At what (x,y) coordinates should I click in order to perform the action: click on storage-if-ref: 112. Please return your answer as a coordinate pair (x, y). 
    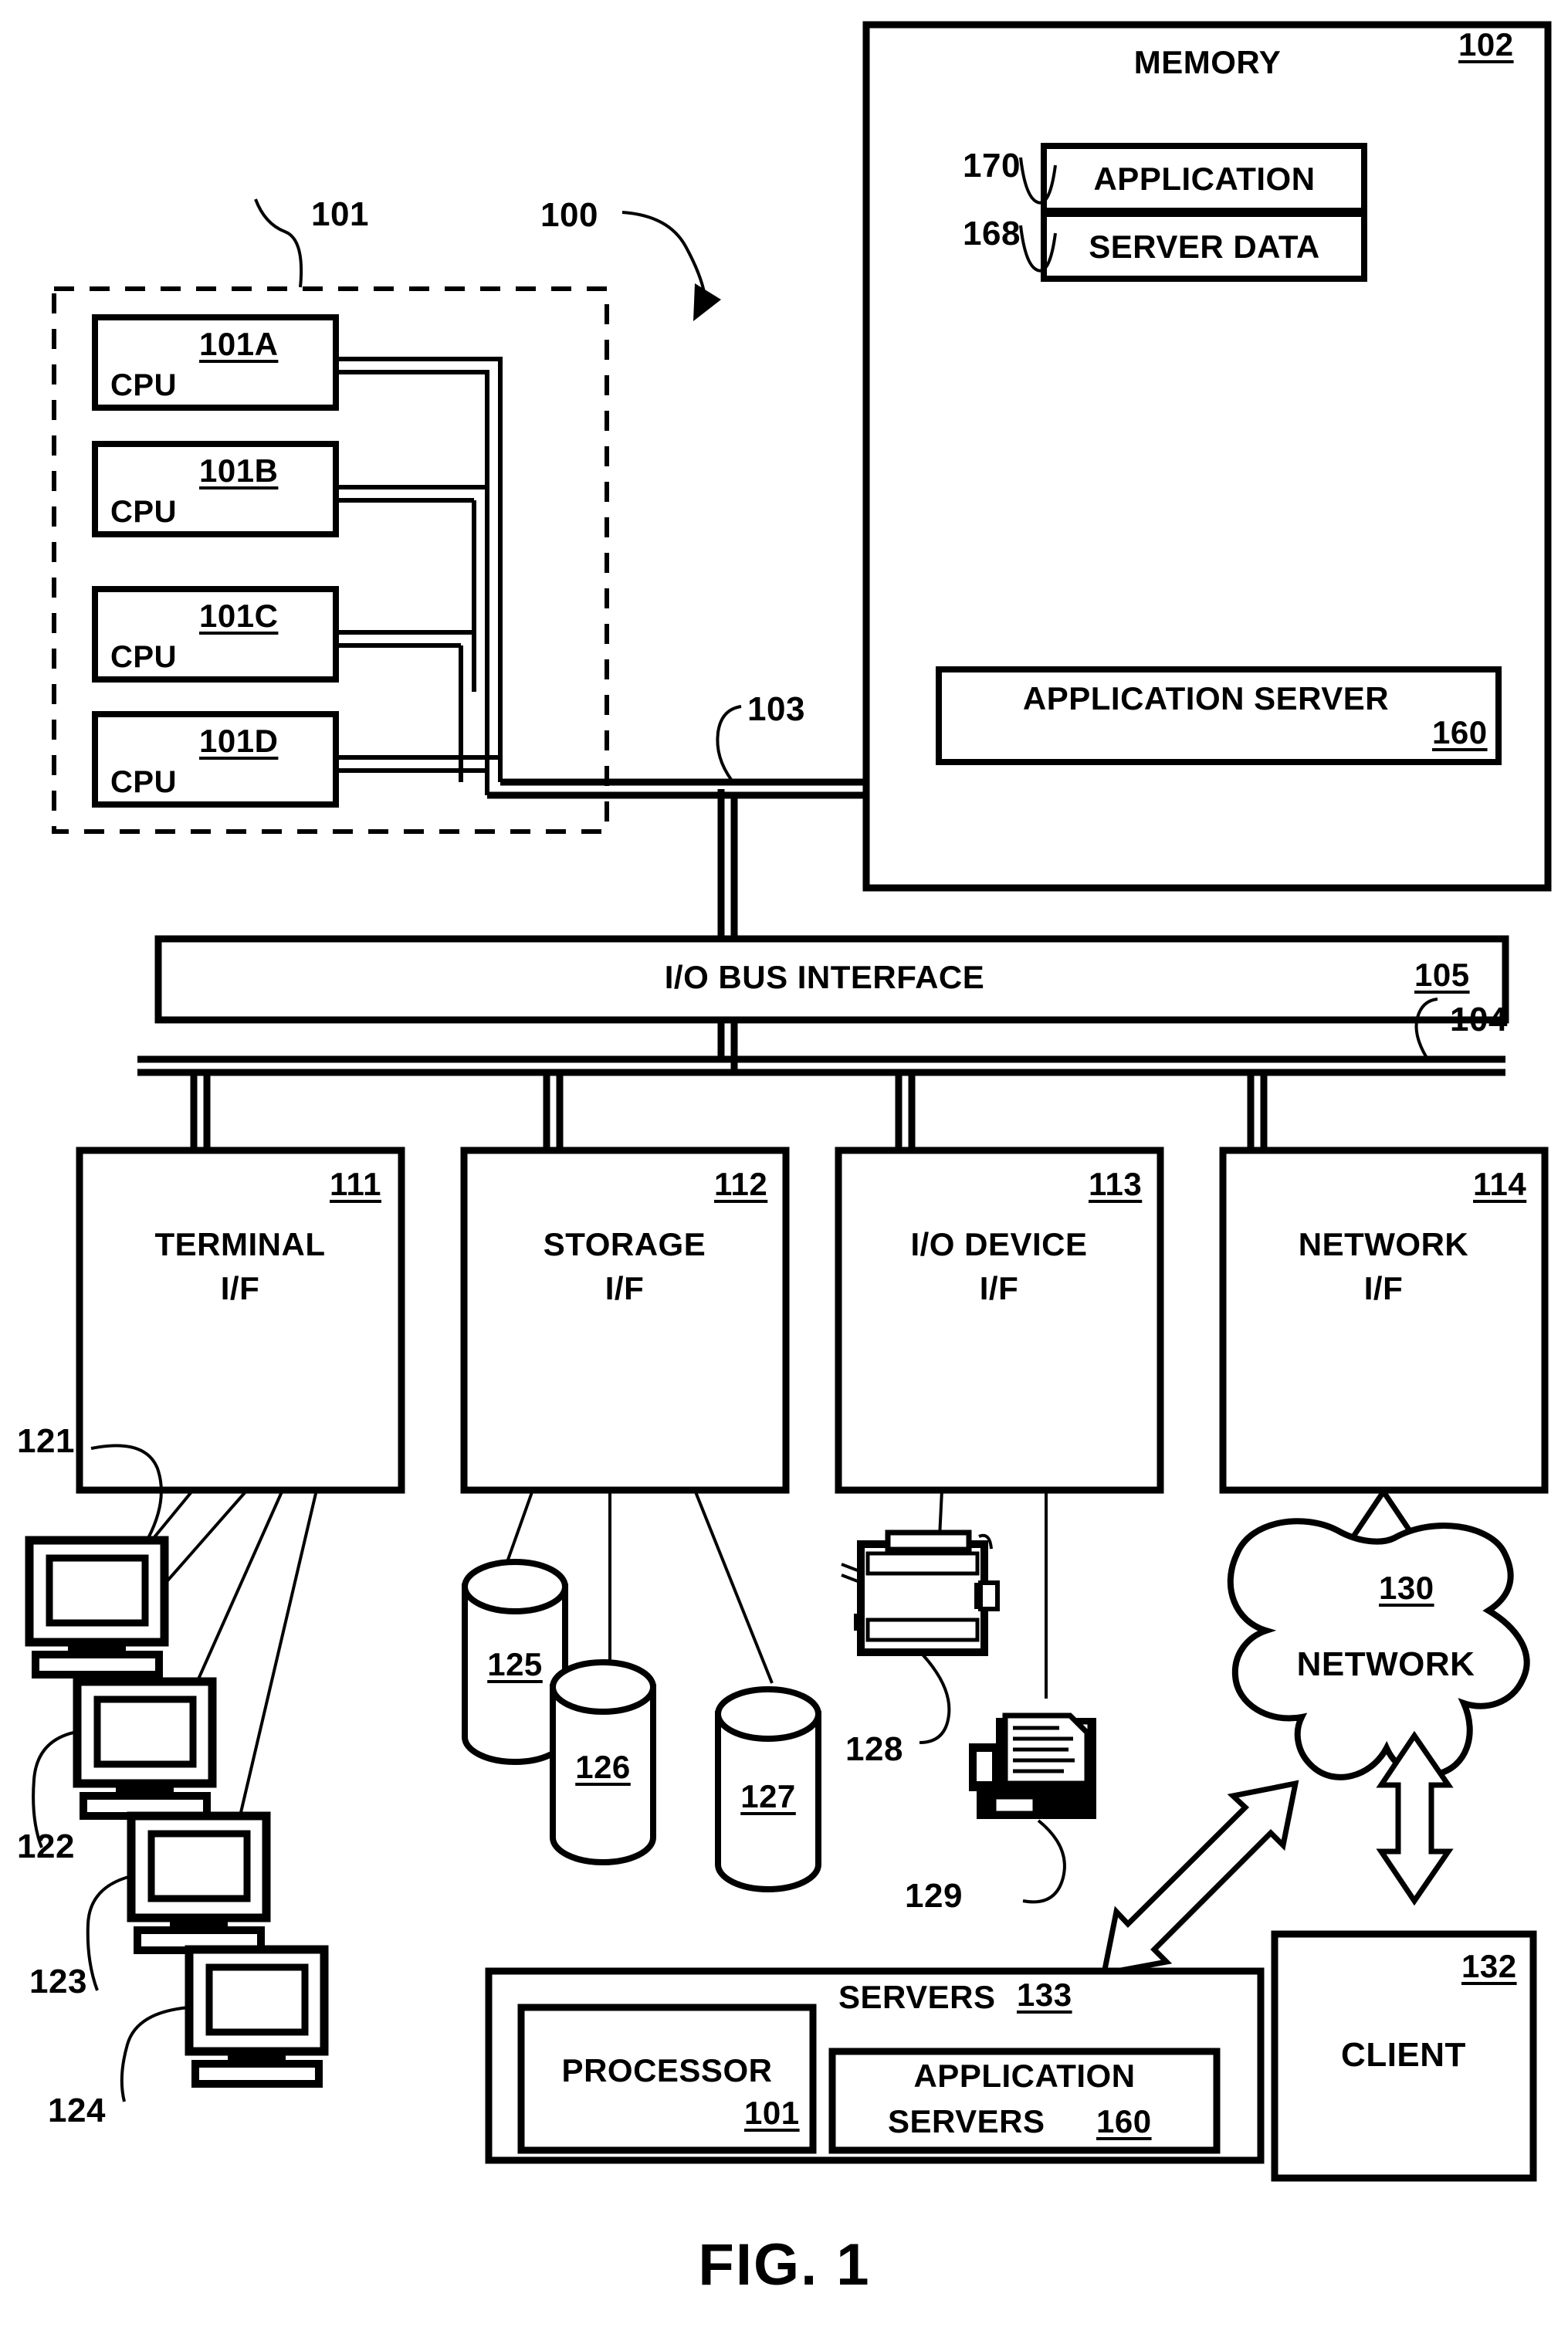
    Looking at the image, I should click on (741, 1184).